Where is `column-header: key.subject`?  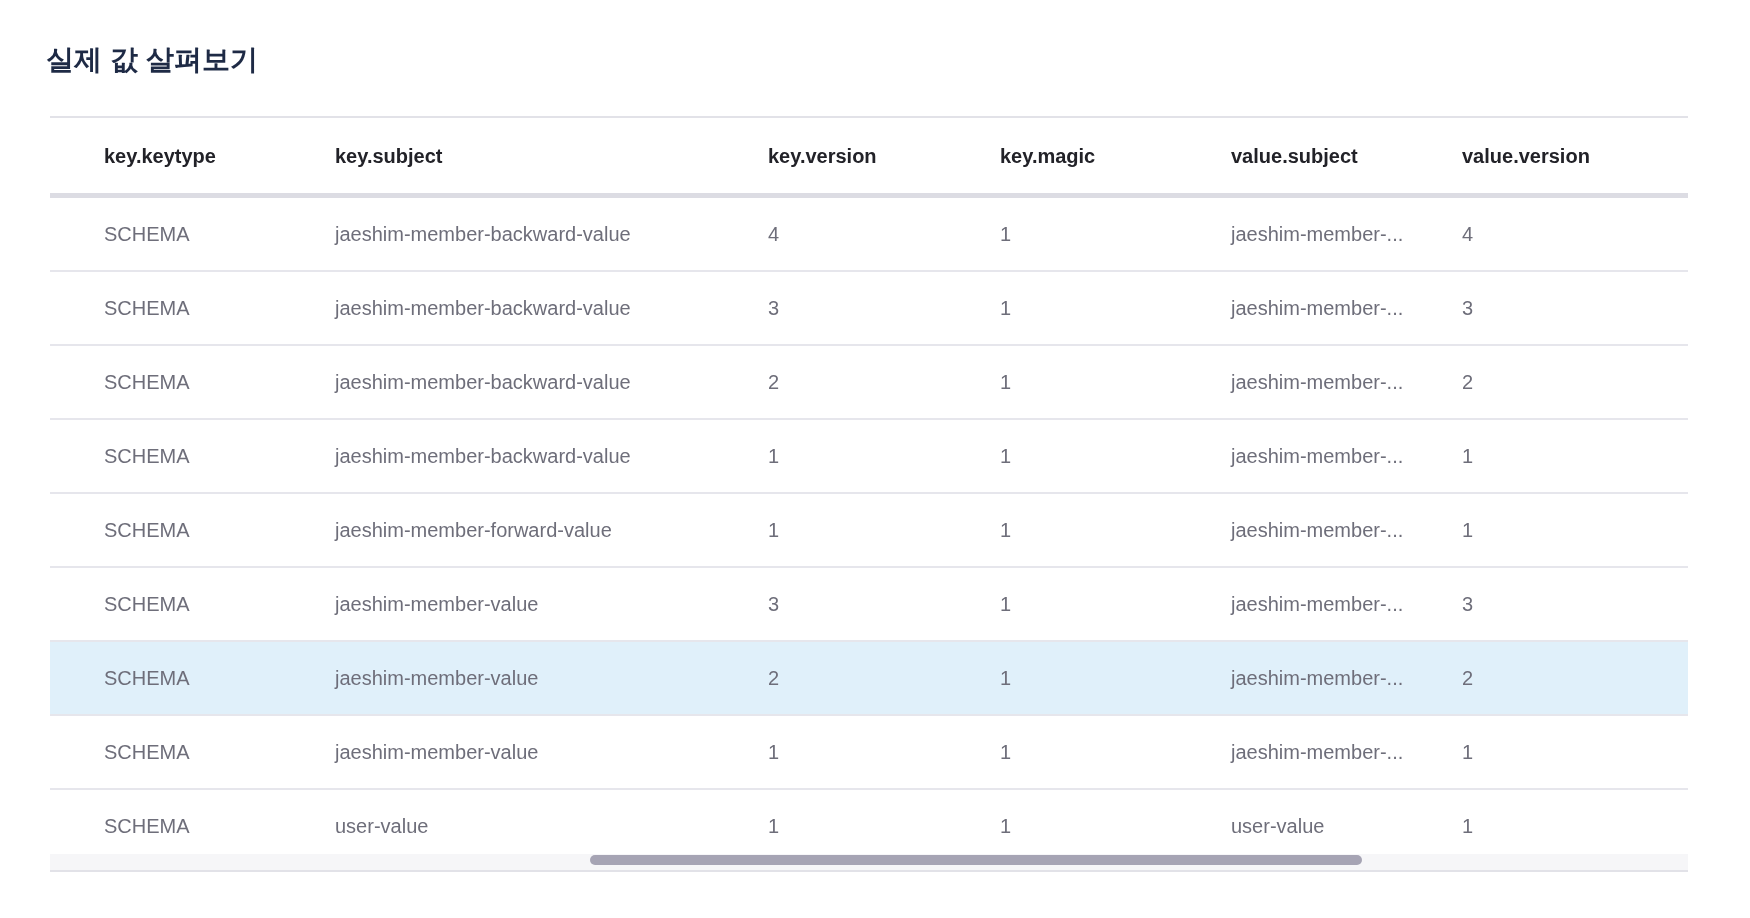 column-header: key.subject is located at coordinates (389, 155).